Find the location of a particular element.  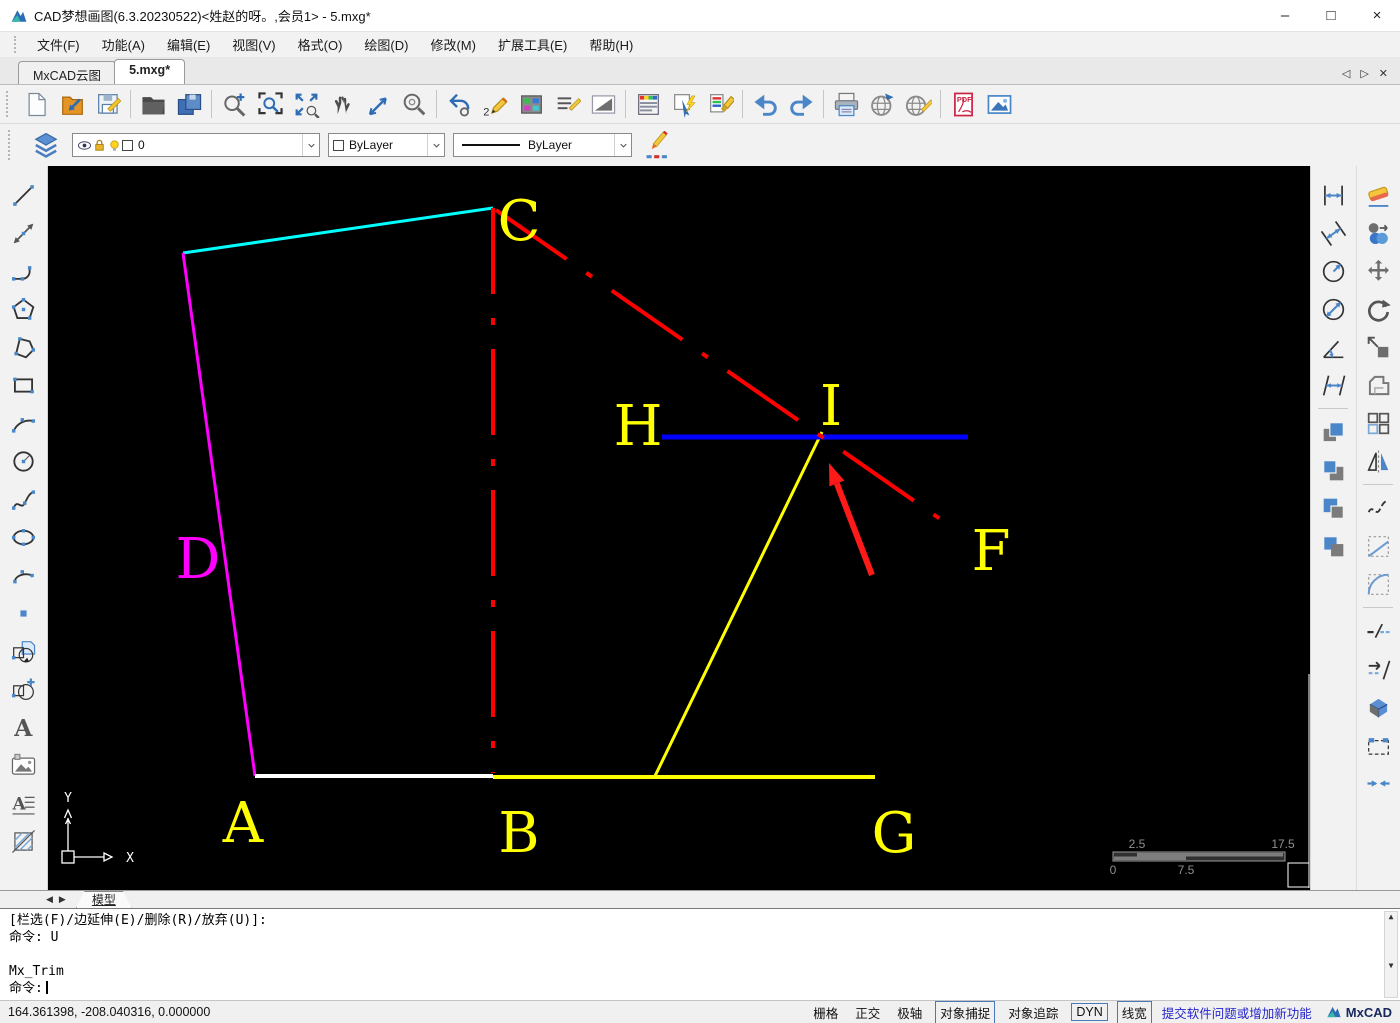

vertex-label-H: H is located at coordinates (638, 426).